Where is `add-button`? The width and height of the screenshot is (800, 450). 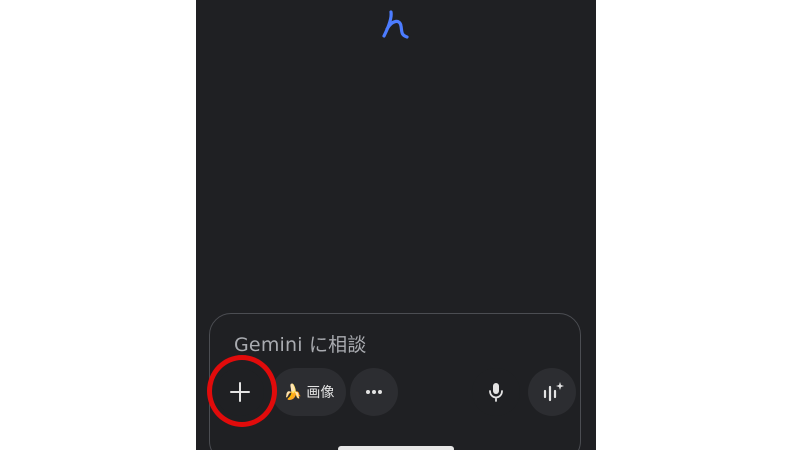
add-button is located at coordinates (240, 392).